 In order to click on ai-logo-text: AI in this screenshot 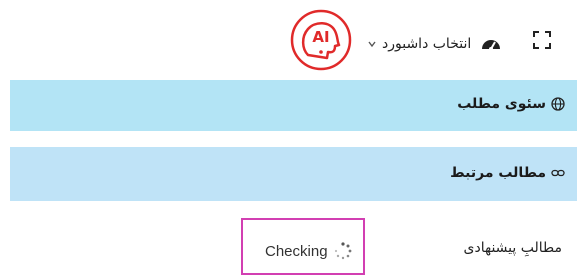, I will do `click(320, 37)`.